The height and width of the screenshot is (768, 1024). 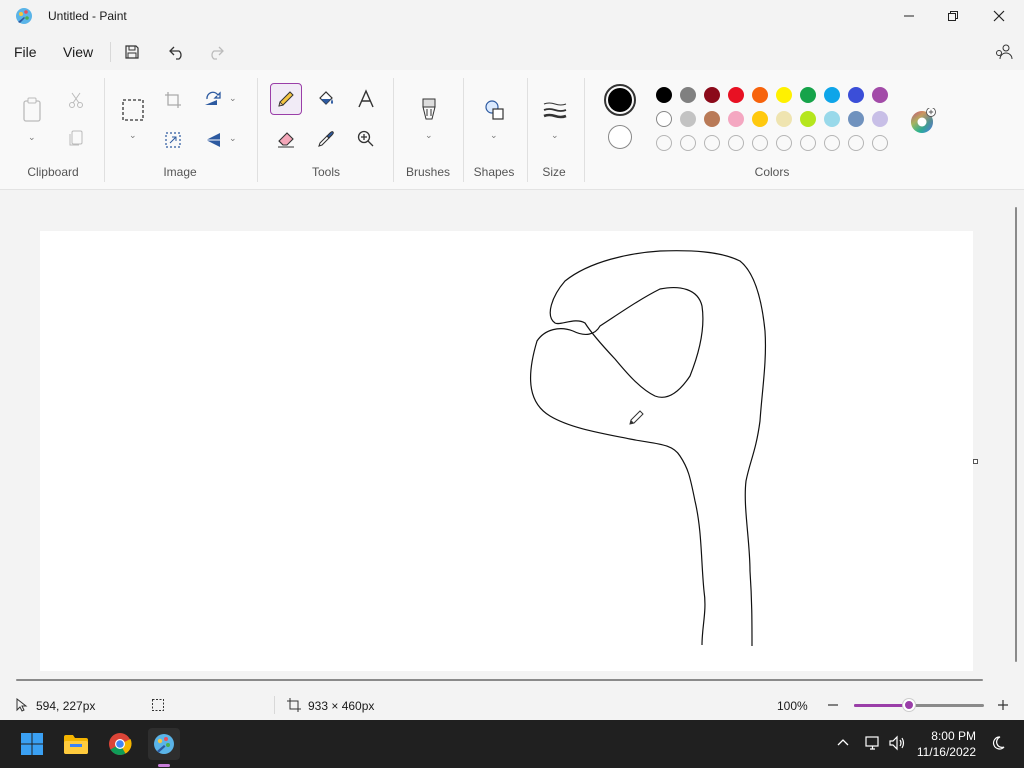 I want to click on primary-color-button, so click(x=620, y=100).